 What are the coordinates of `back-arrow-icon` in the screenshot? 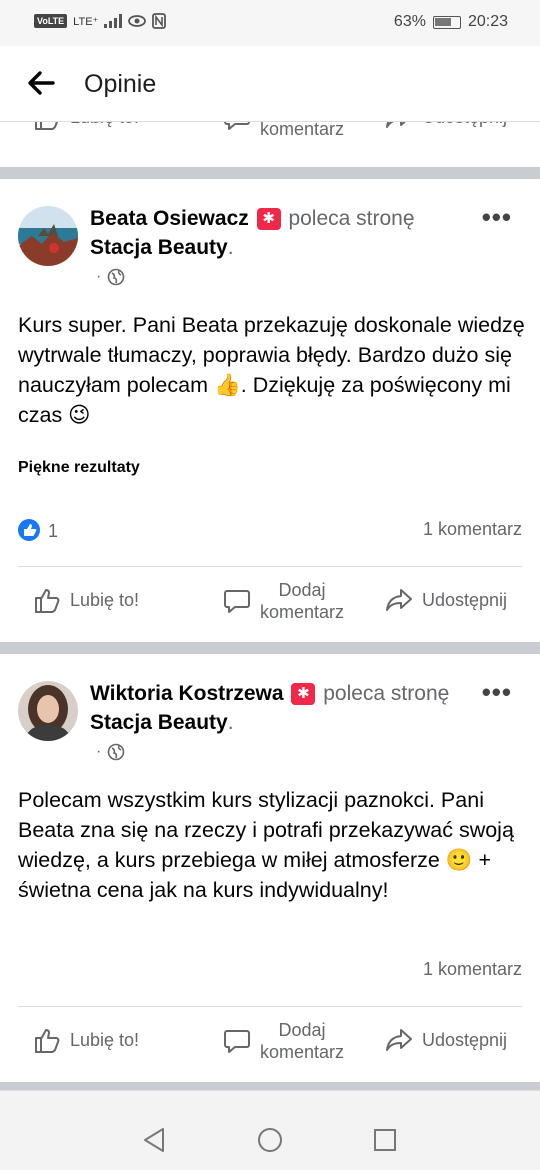 It's located at (42, 84).